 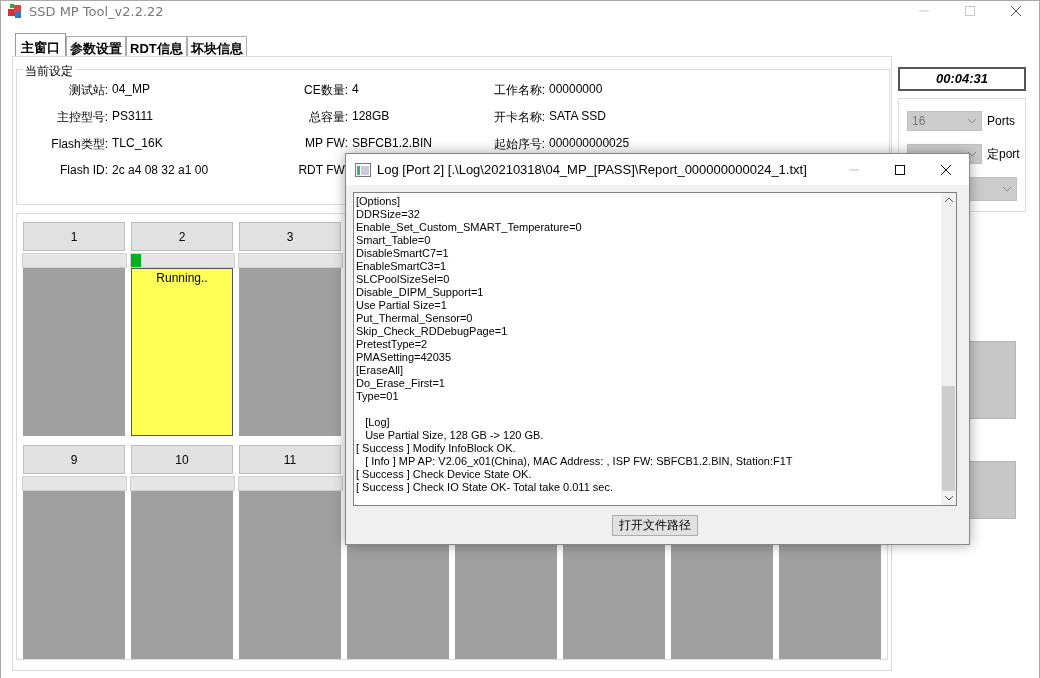 What do you see at coordinates (355, 90) in the screenshot?
I see `field-value: 4` at bounding box center [355, 90].